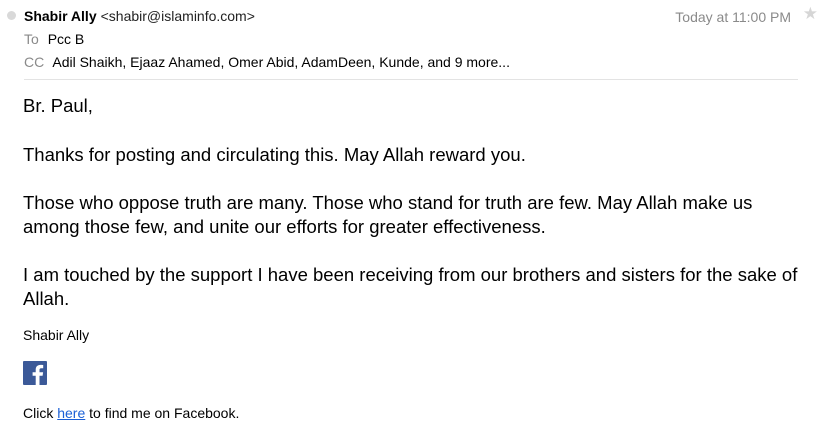 Image resolution: width=834 pixels, height=447 pixels. What do you see at coordinates (58, 105) in the screenshot?
I see `greeting: Br. Paul,` at bounding box center [58, 105].